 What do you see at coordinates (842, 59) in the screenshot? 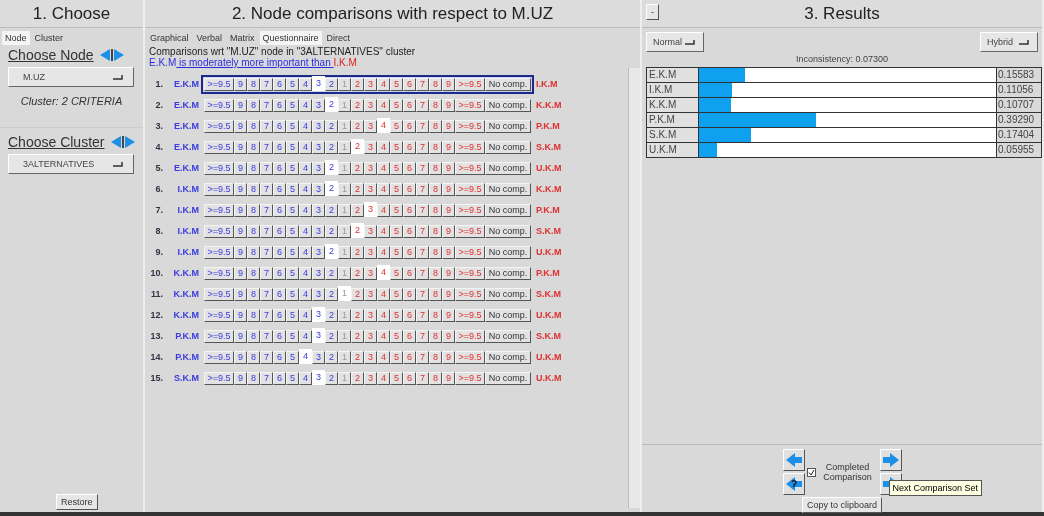
I see `inconsistency-label: Inconsistency: 0.07300` at bounding box center [842, 59].